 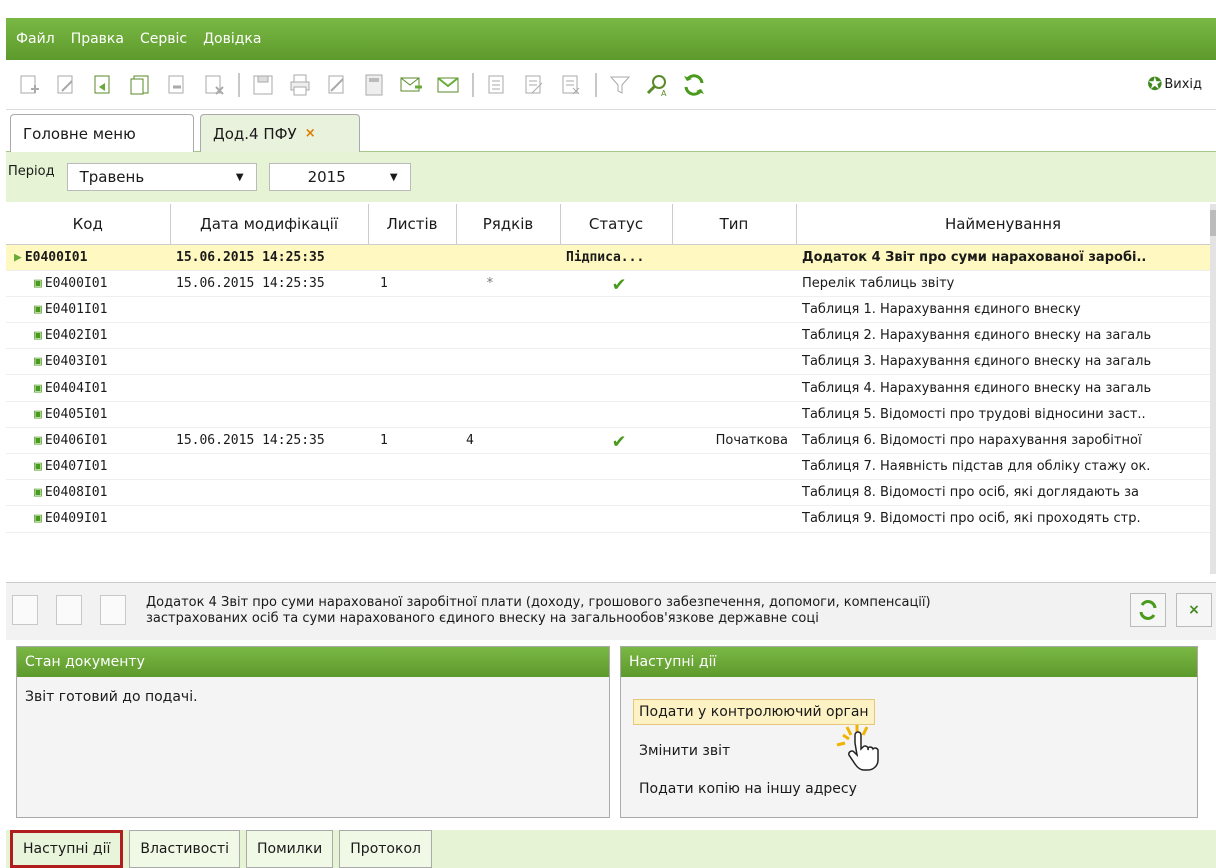 What do you see at coordinates (448, 85) in the screenshot?
I see `receive-mail-icon` at bounding box center [448, 85].